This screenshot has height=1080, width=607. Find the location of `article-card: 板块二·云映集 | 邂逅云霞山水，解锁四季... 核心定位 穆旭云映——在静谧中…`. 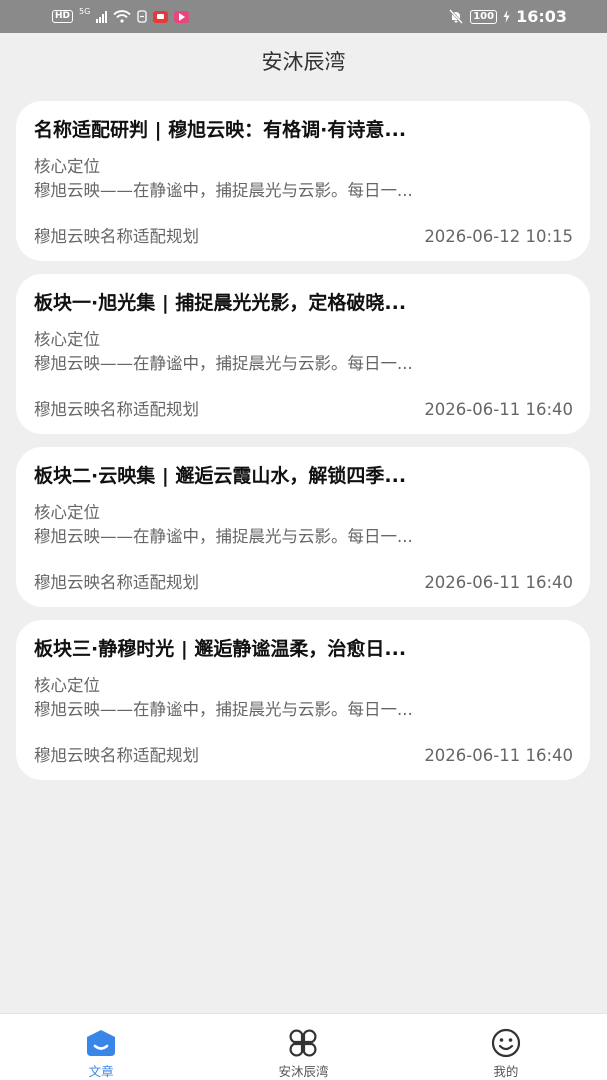

article-card: 板块二·云映集 | 邂逅云霞山水，解锁四季... 核心定位 穆旭云映——在静谧中… is located at coordinates (303, 527).